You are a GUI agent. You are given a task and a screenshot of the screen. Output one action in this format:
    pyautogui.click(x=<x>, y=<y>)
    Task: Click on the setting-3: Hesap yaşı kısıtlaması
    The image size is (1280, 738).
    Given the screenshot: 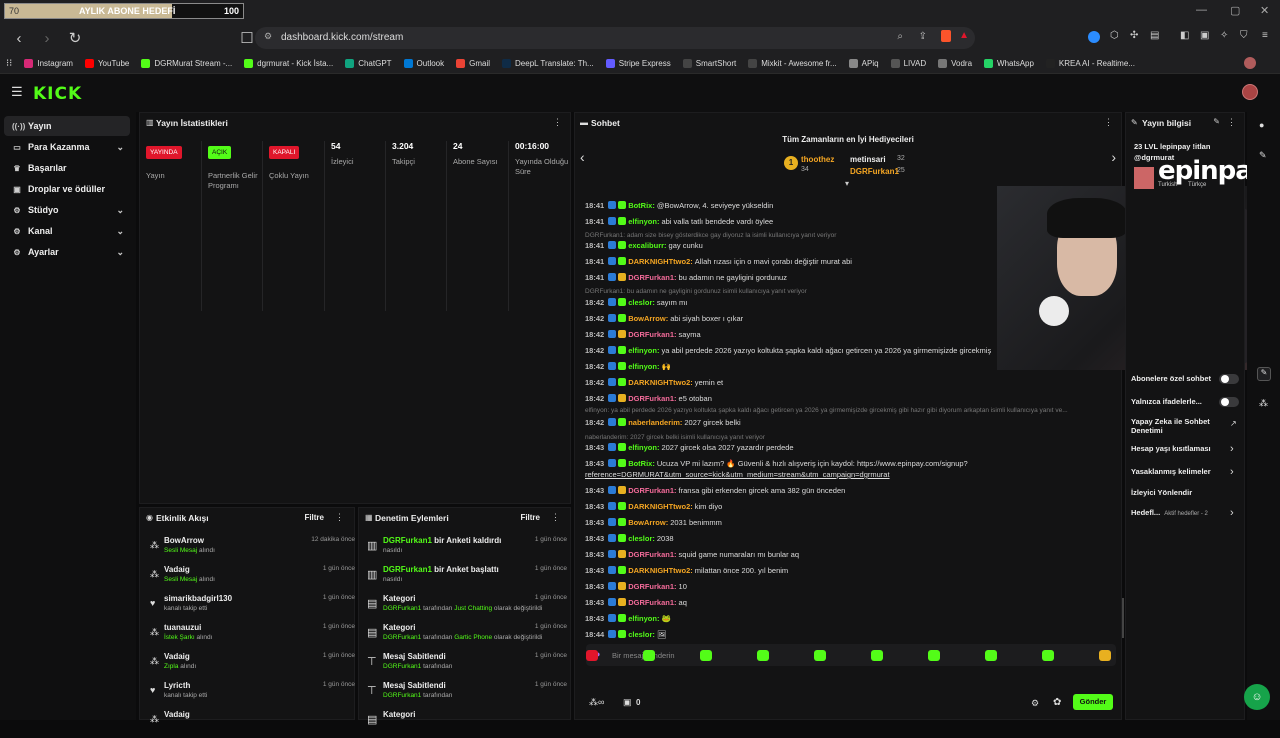 What is the action you would take?
    pyautogui.click(x=1176, y=448)
    